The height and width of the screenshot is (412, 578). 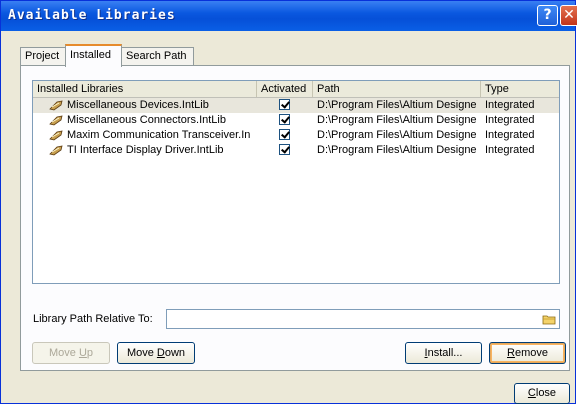 I want to click on help-button: ?, so click(x=547, y=15).